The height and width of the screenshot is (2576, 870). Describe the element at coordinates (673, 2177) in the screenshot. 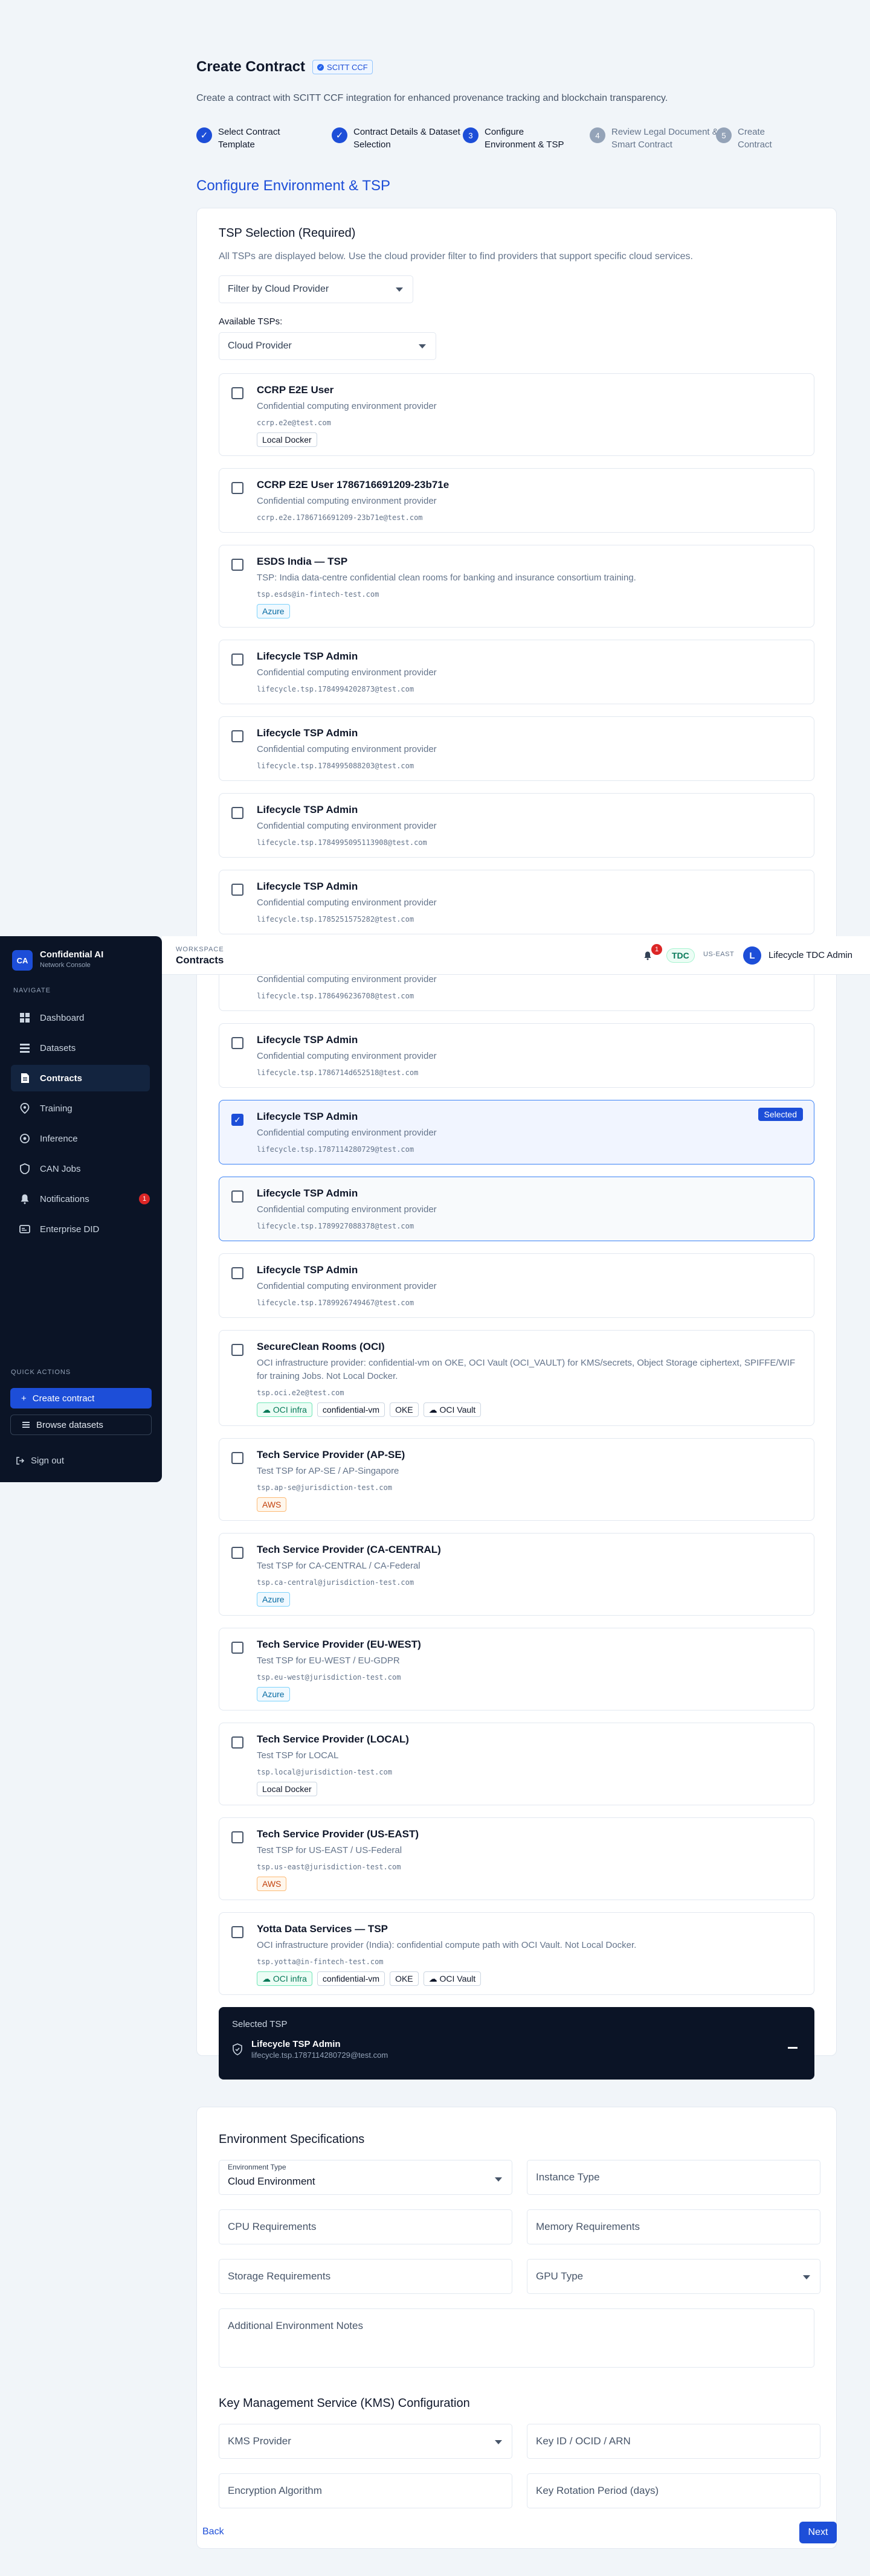

I see `instance-type-input: Instance Type` at that location.